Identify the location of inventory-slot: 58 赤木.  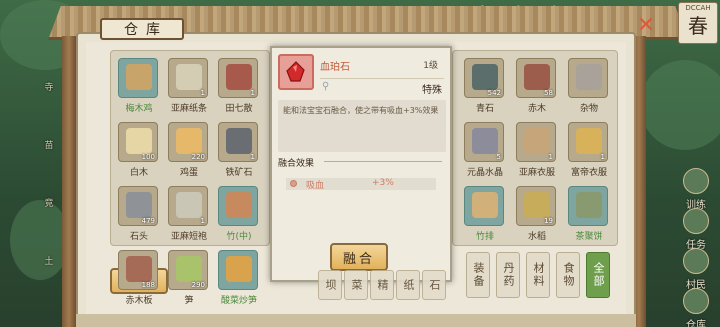
(536, 86).